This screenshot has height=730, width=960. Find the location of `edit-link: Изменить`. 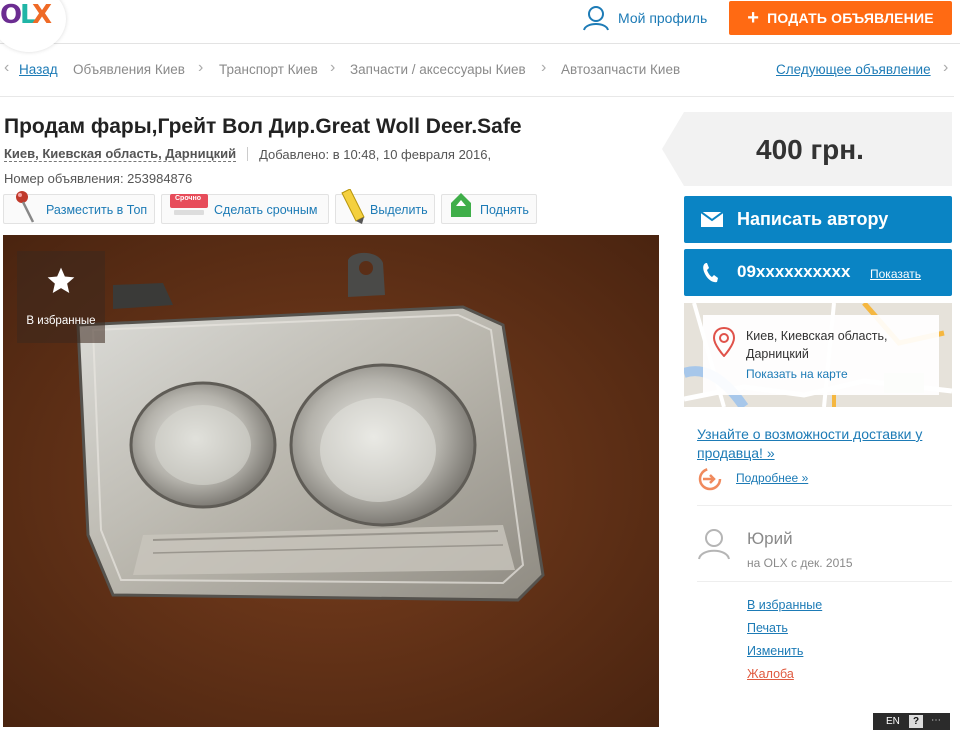

edit-link: Изменить is located at coordinates (775, 651).